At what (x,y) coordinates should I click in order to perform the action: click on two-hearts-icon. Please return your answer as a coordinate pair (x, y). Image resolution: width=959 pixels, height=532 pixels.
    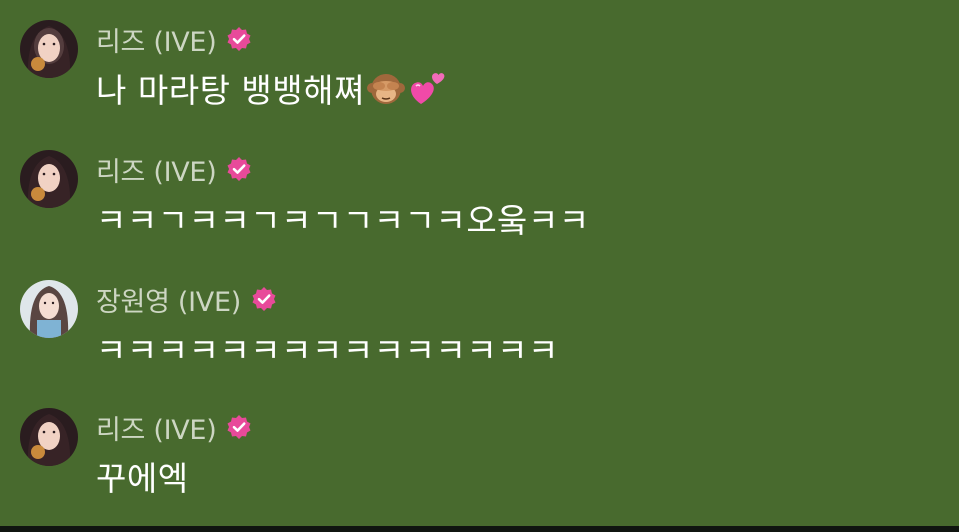
    Looking at the image, I should click on (427, 88).